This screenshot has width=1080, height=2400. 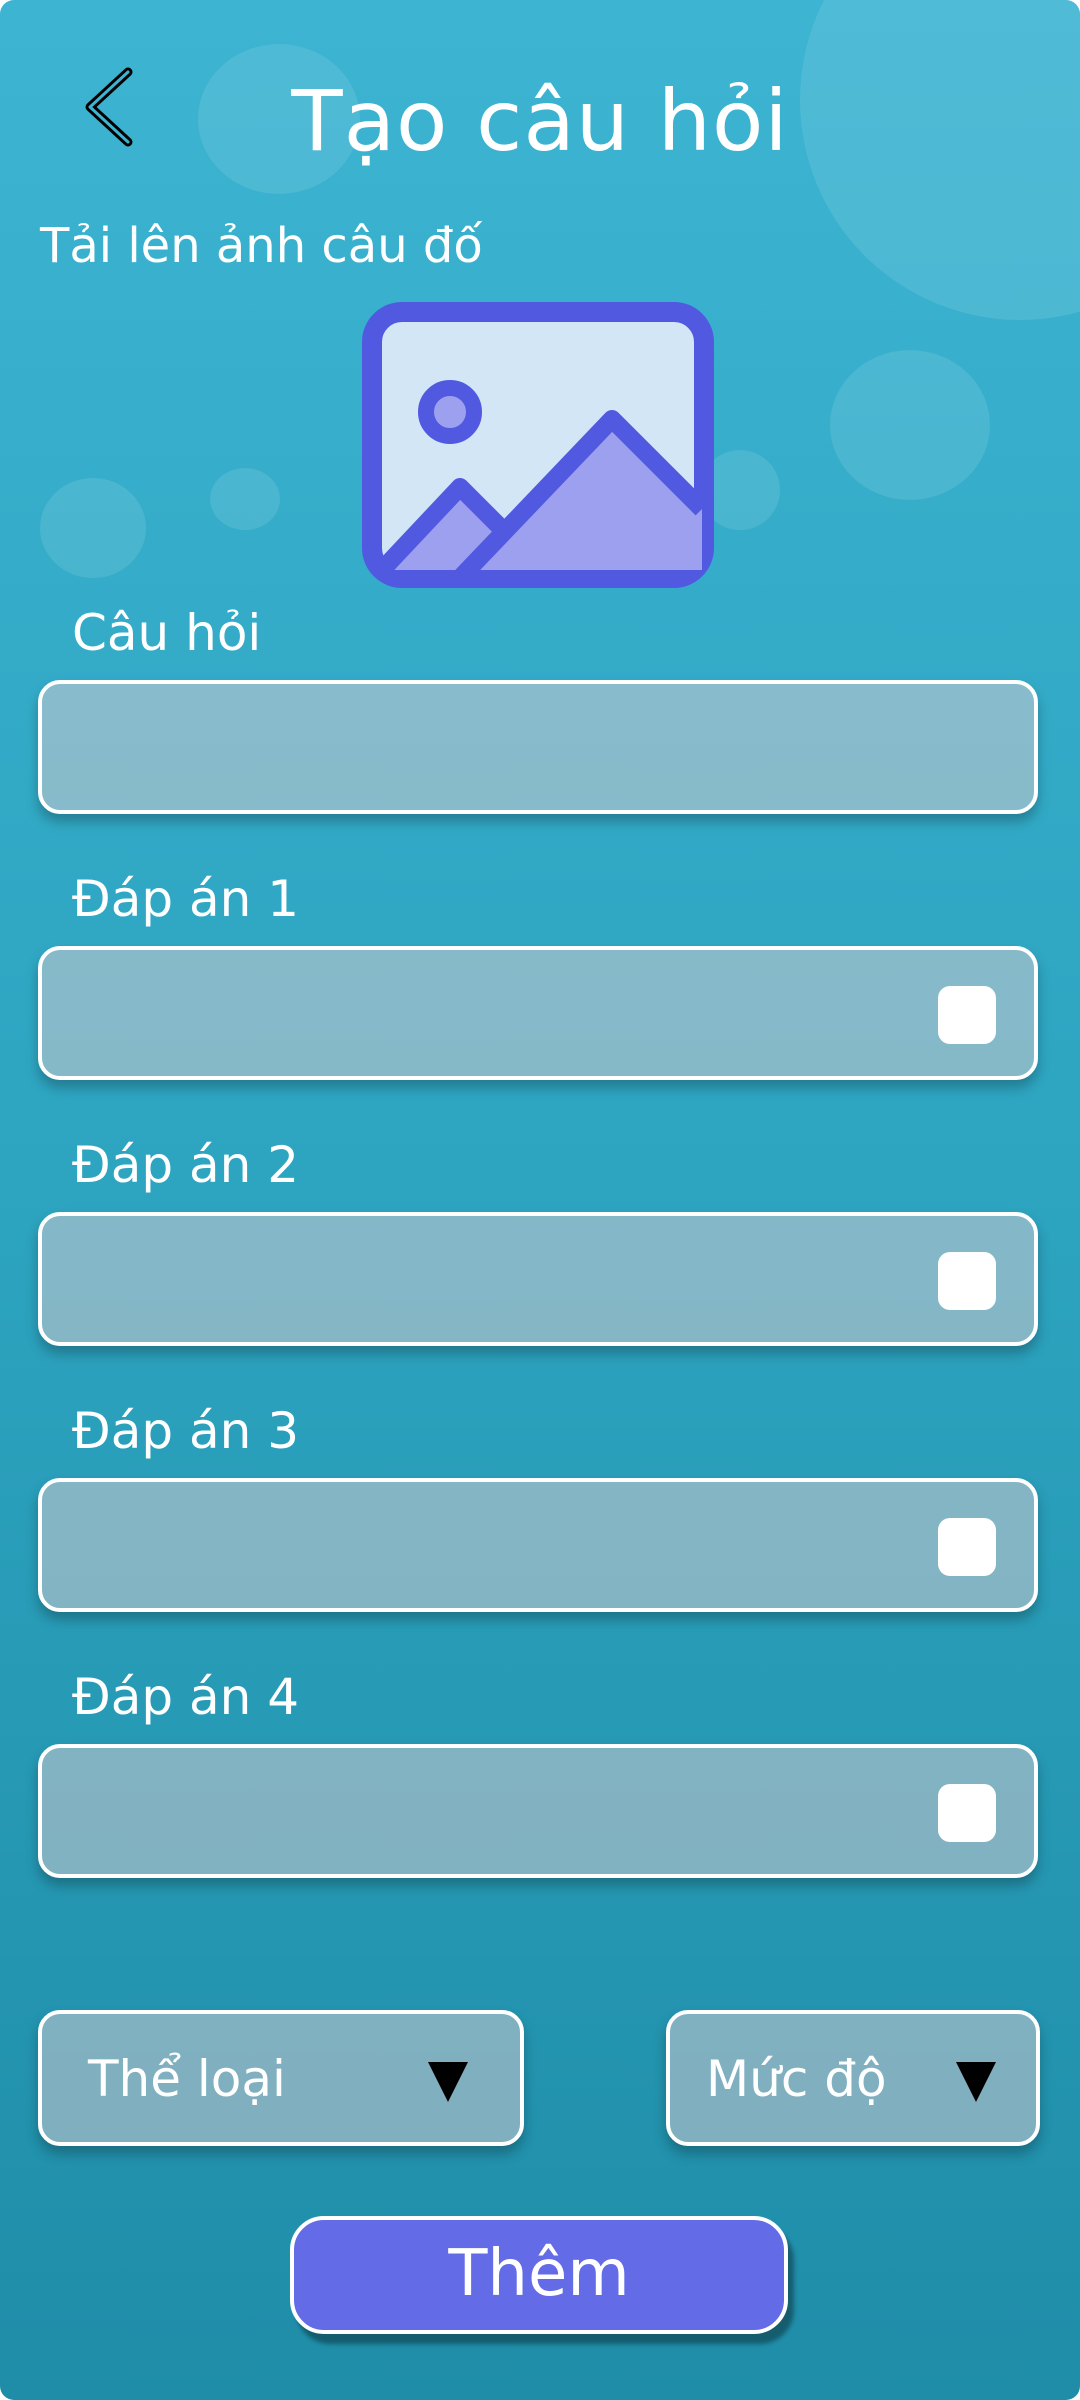 What do you see at coordinates (538, 1279) in the screenshot?
I see `answer-2-input` at bounding box center [538, 1279].